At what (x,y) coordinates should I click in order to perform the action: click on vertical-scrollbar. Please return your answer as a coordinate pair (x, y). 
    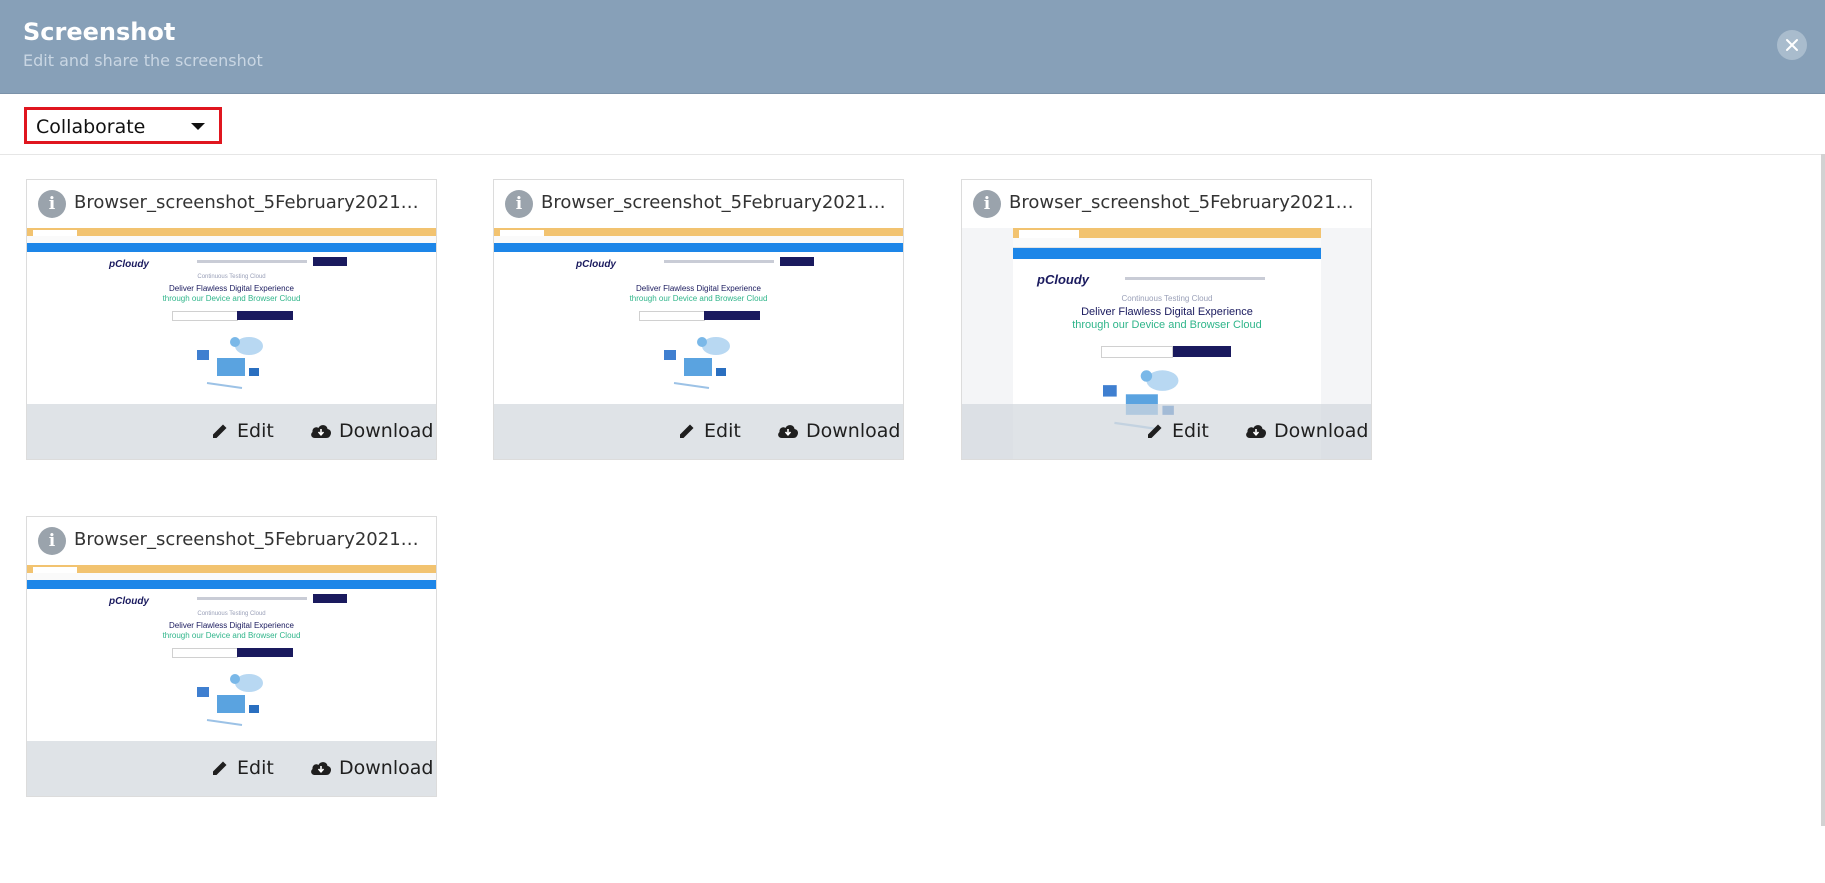
    Looking at the image, I should click on (1823, 490).